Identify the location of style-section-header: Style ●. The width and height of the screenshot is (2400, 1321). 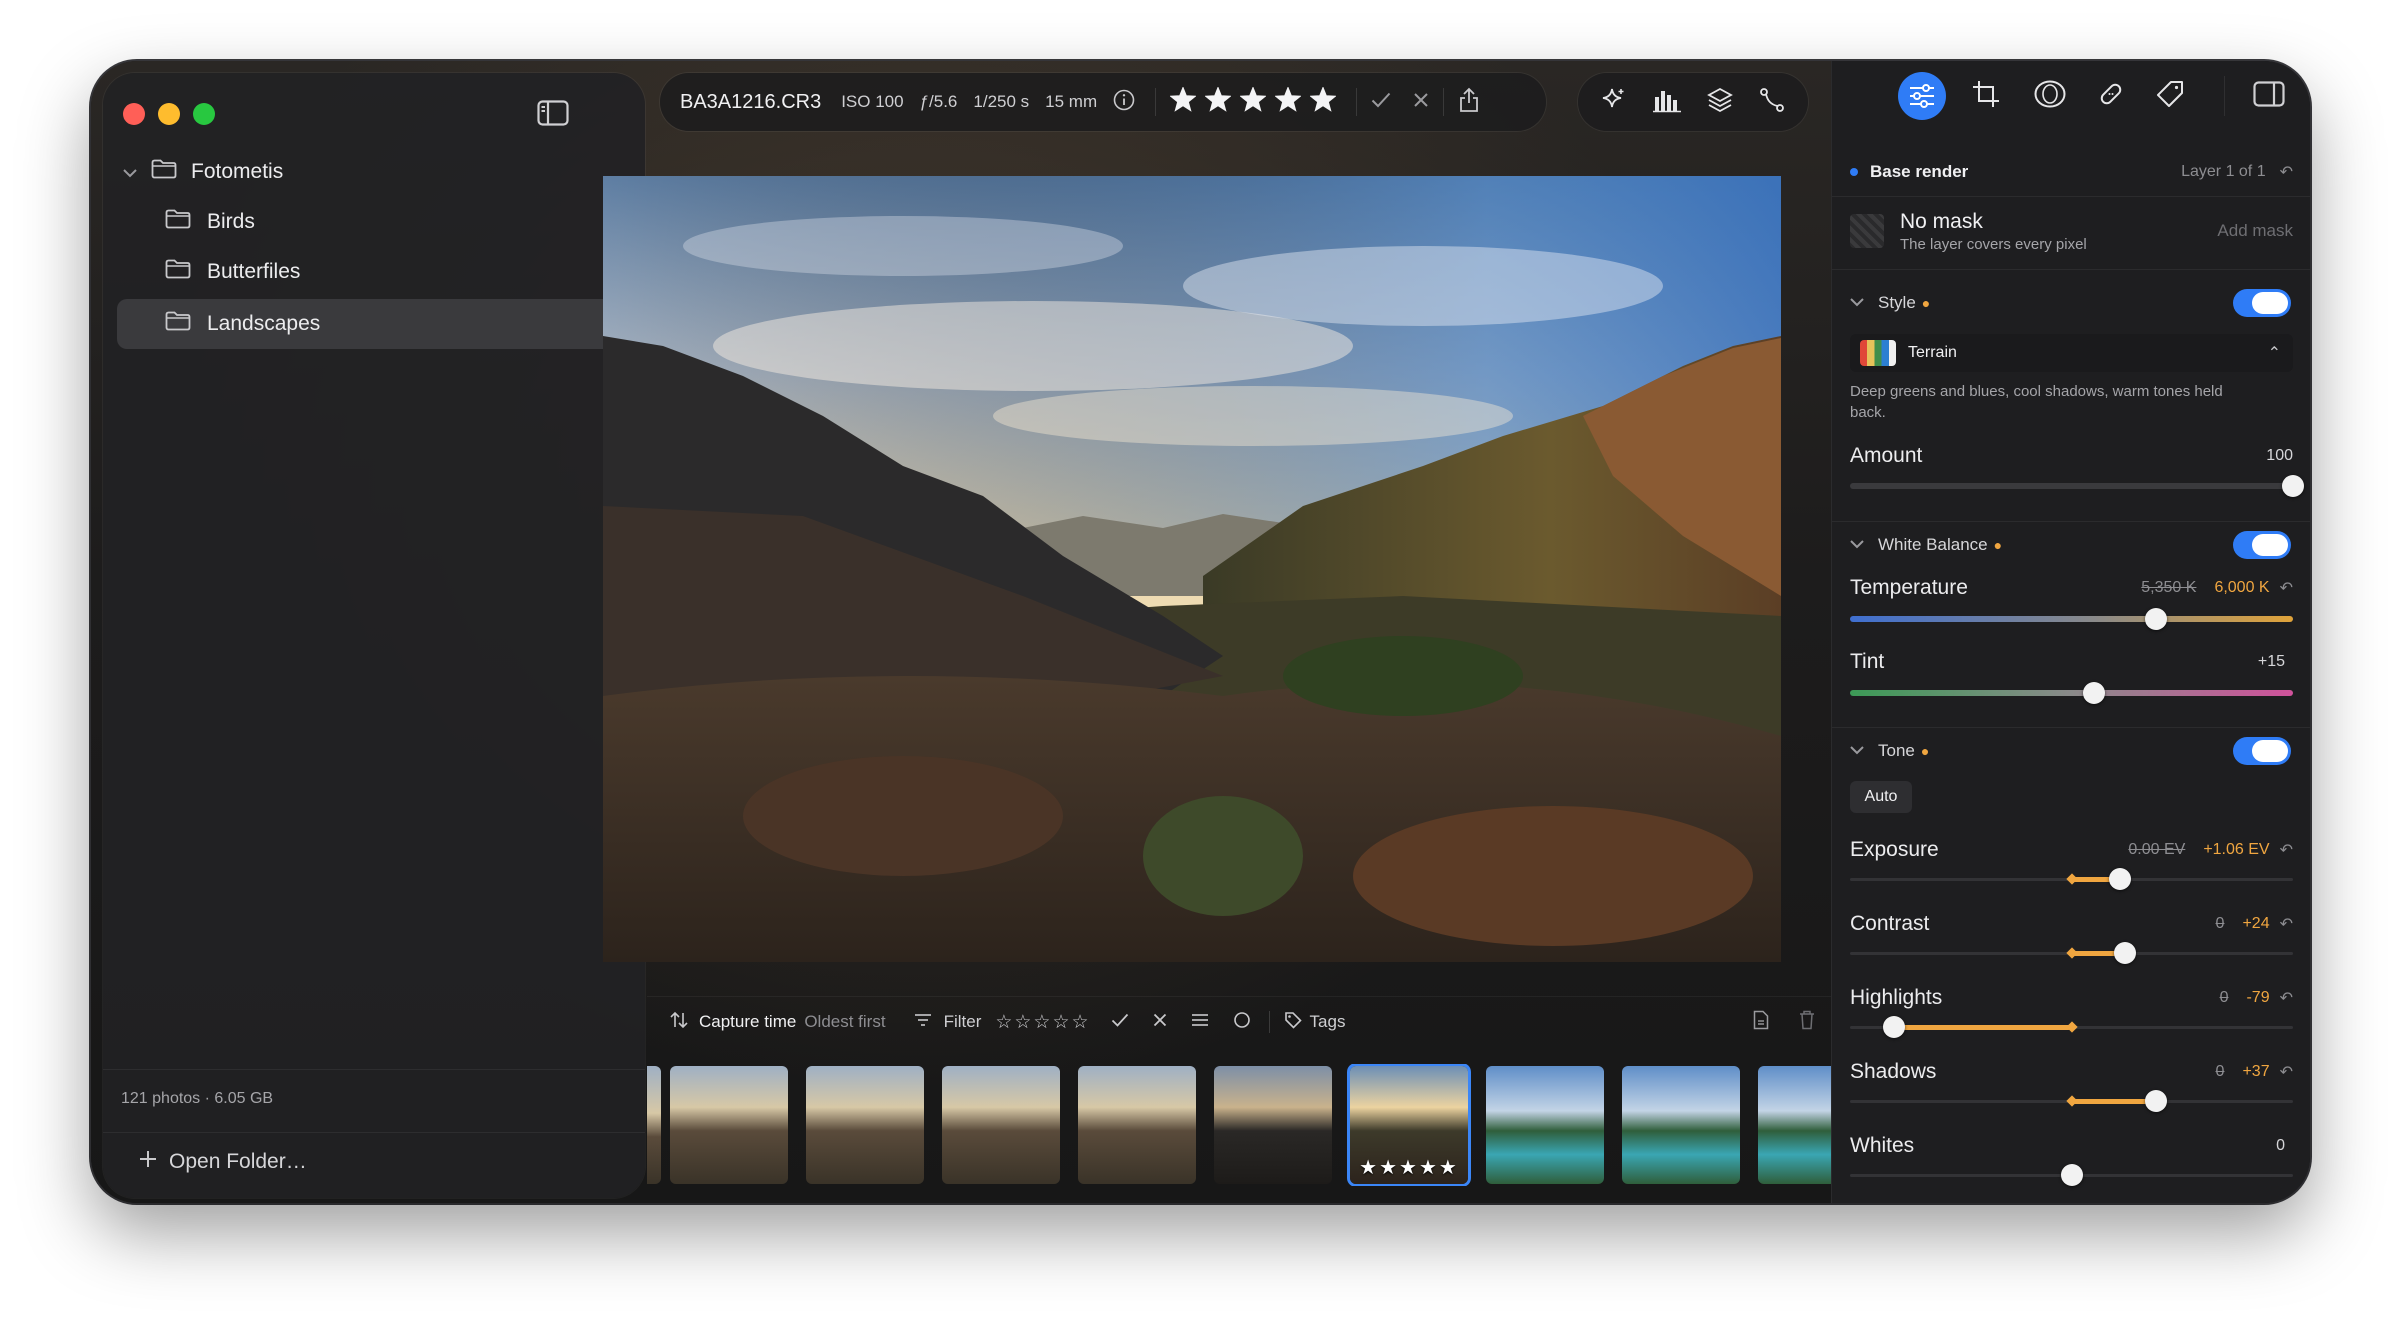
(2071, 303).